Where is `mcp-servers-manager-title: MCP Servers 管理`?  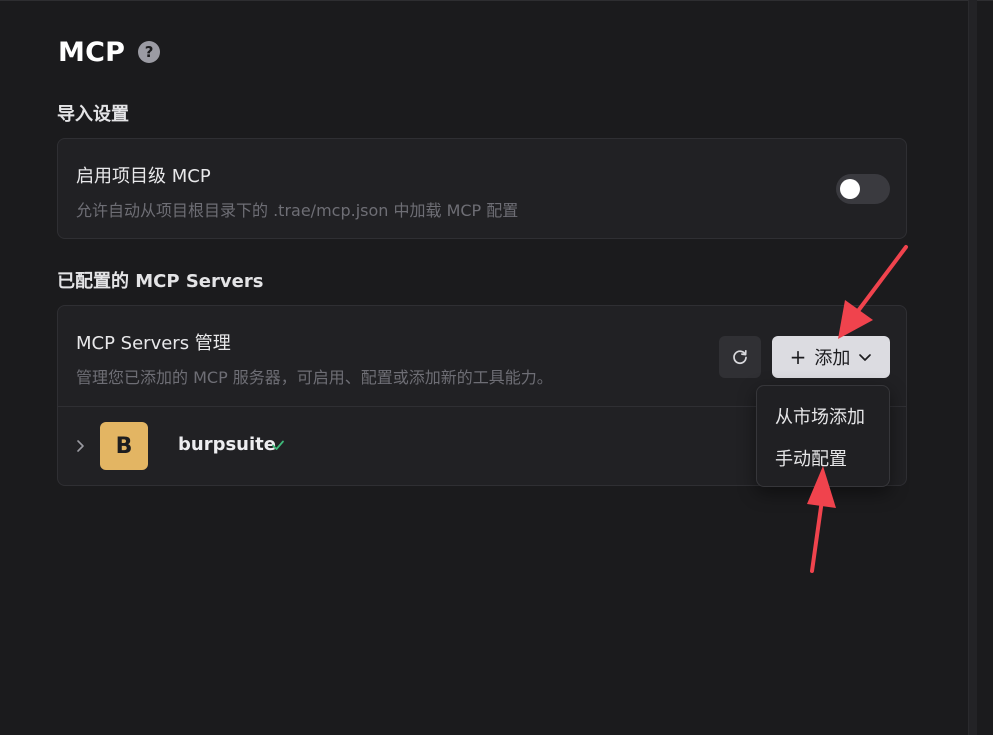
mcp-servers-manager-title: MCP Servers 管理 is located at coordinates (153, 343).